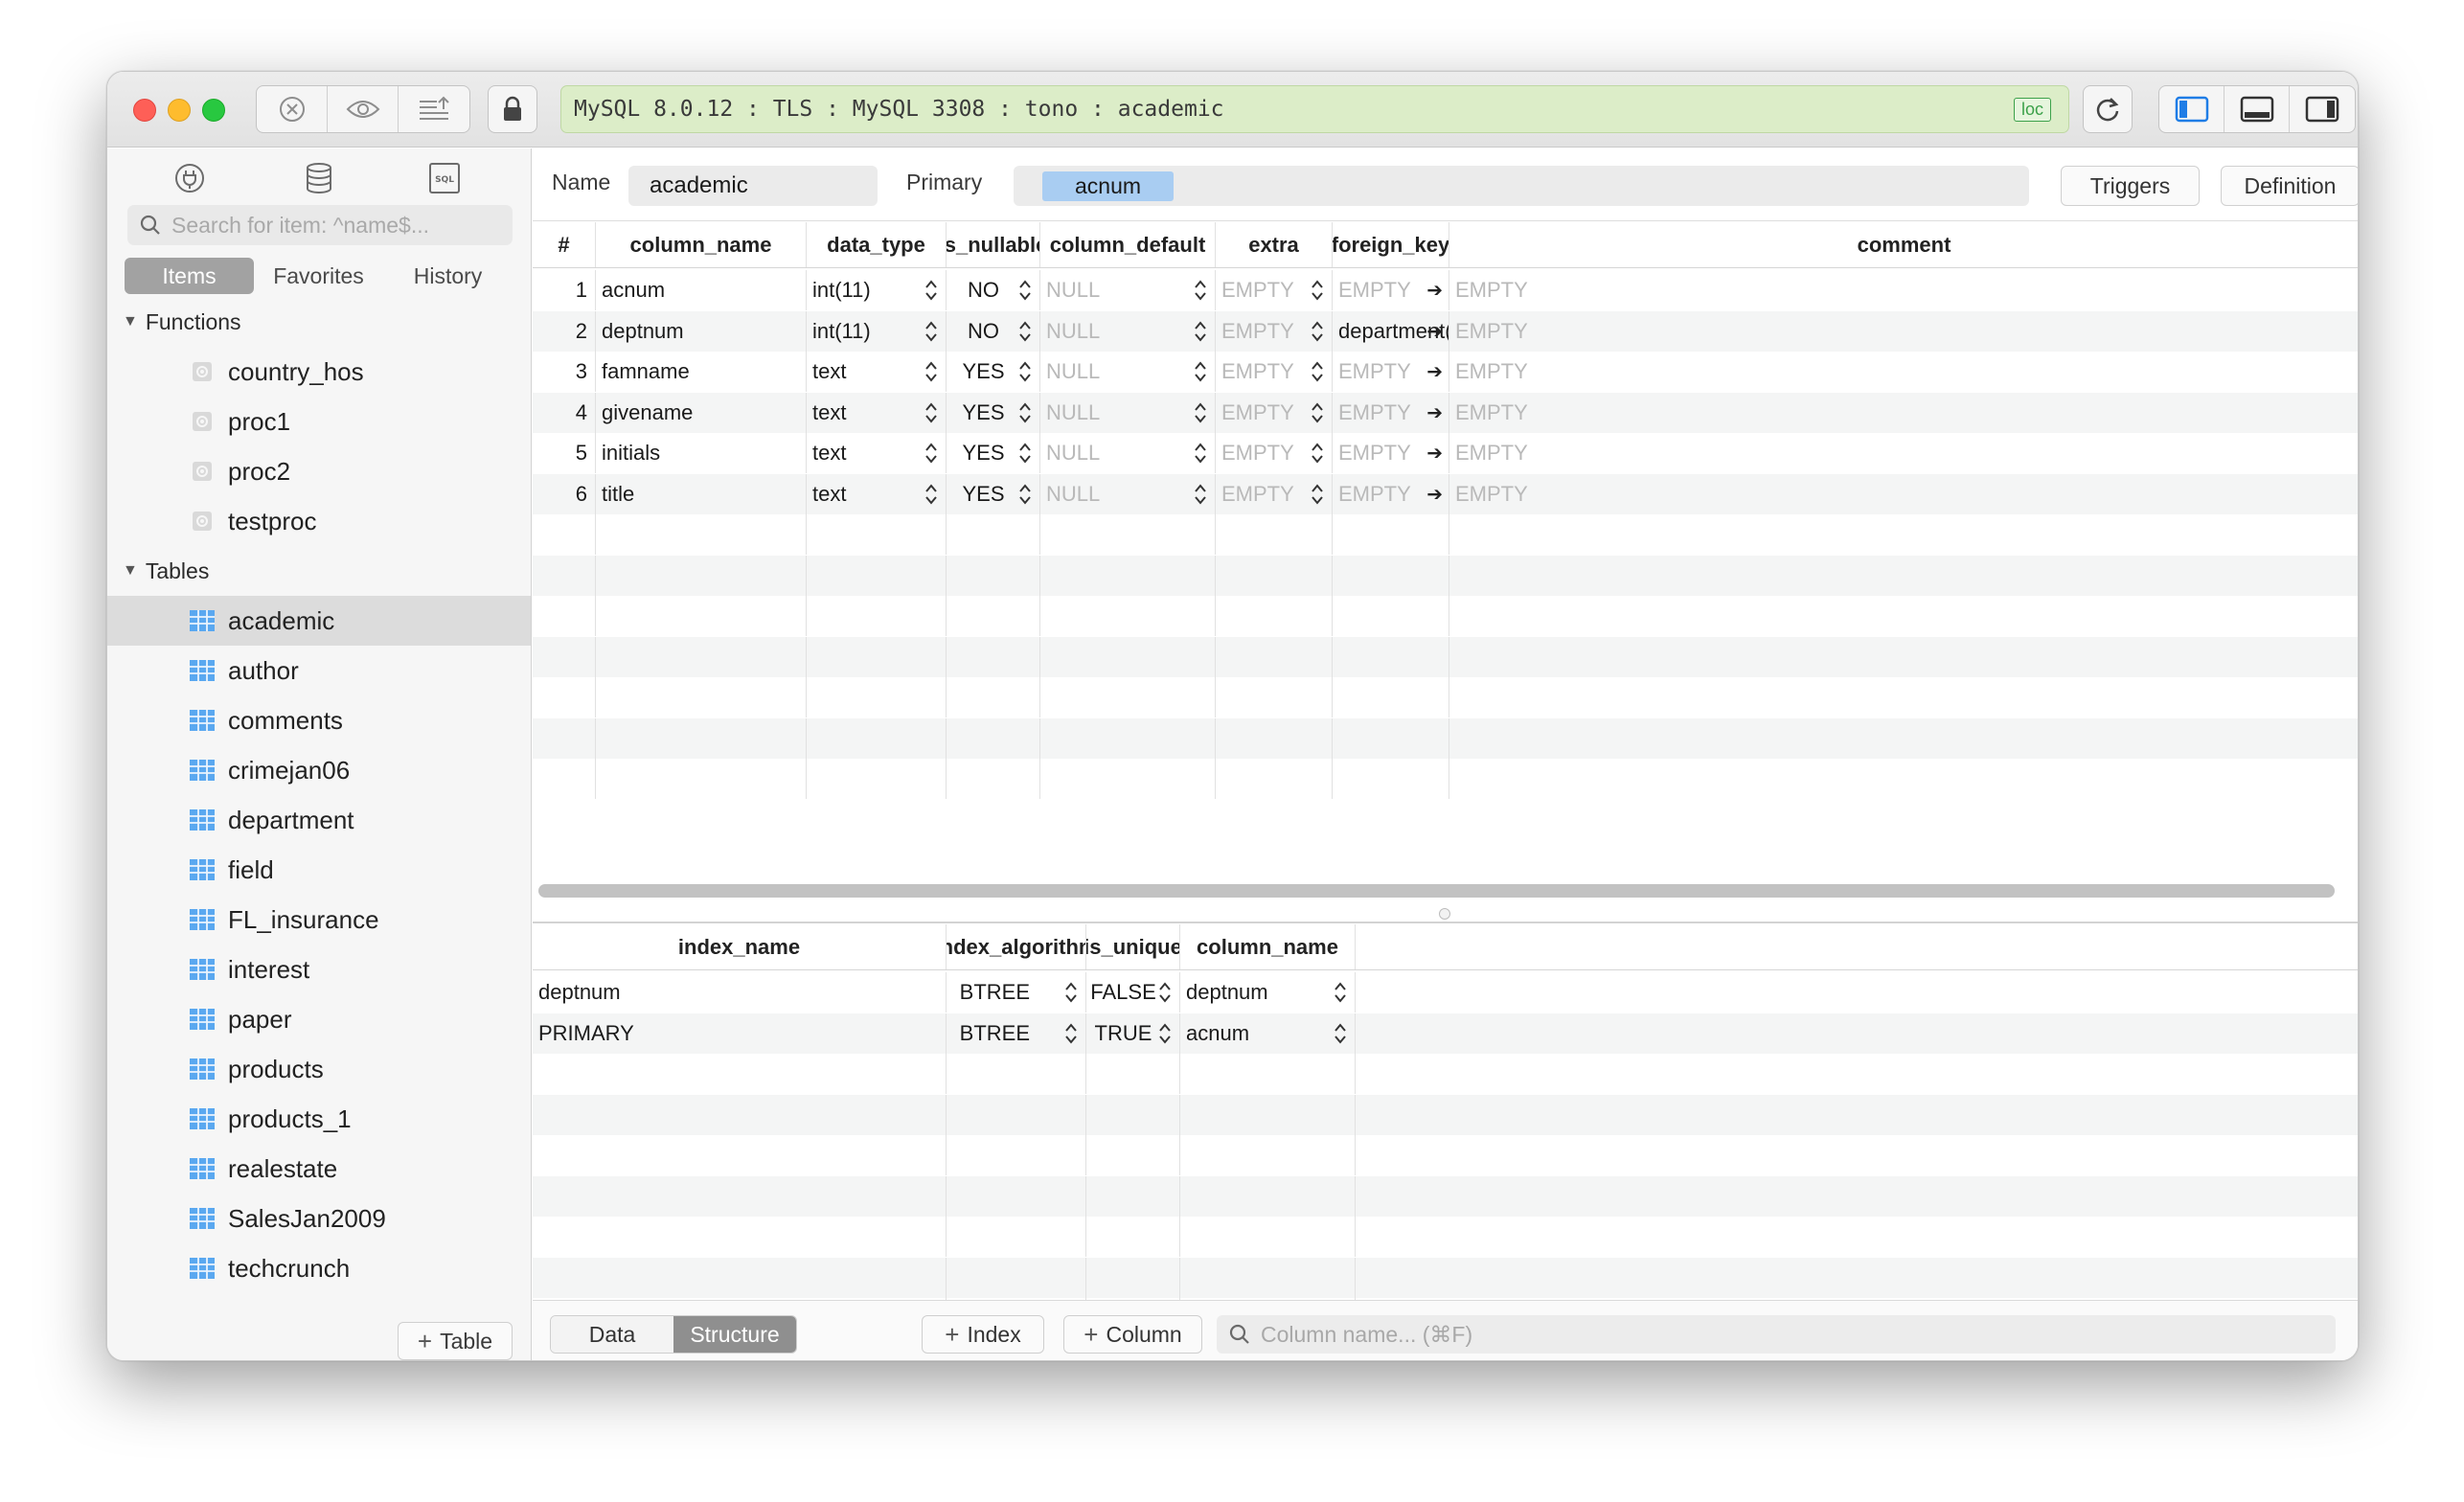 The image size is (2464, 1502). I want to click on tables-group-header: ▼ Tables, so click(319, 571).